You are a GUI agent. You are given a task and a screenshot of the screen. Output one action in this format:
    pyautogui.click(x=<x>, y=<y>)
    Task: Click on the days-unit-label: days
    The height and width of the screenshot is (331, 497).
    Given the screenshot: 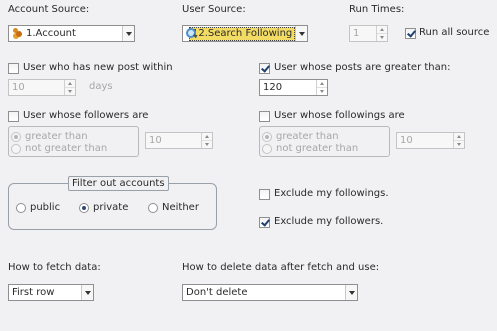 What is the action you would take?
    pyautogui.click(x=101, y=86)
    